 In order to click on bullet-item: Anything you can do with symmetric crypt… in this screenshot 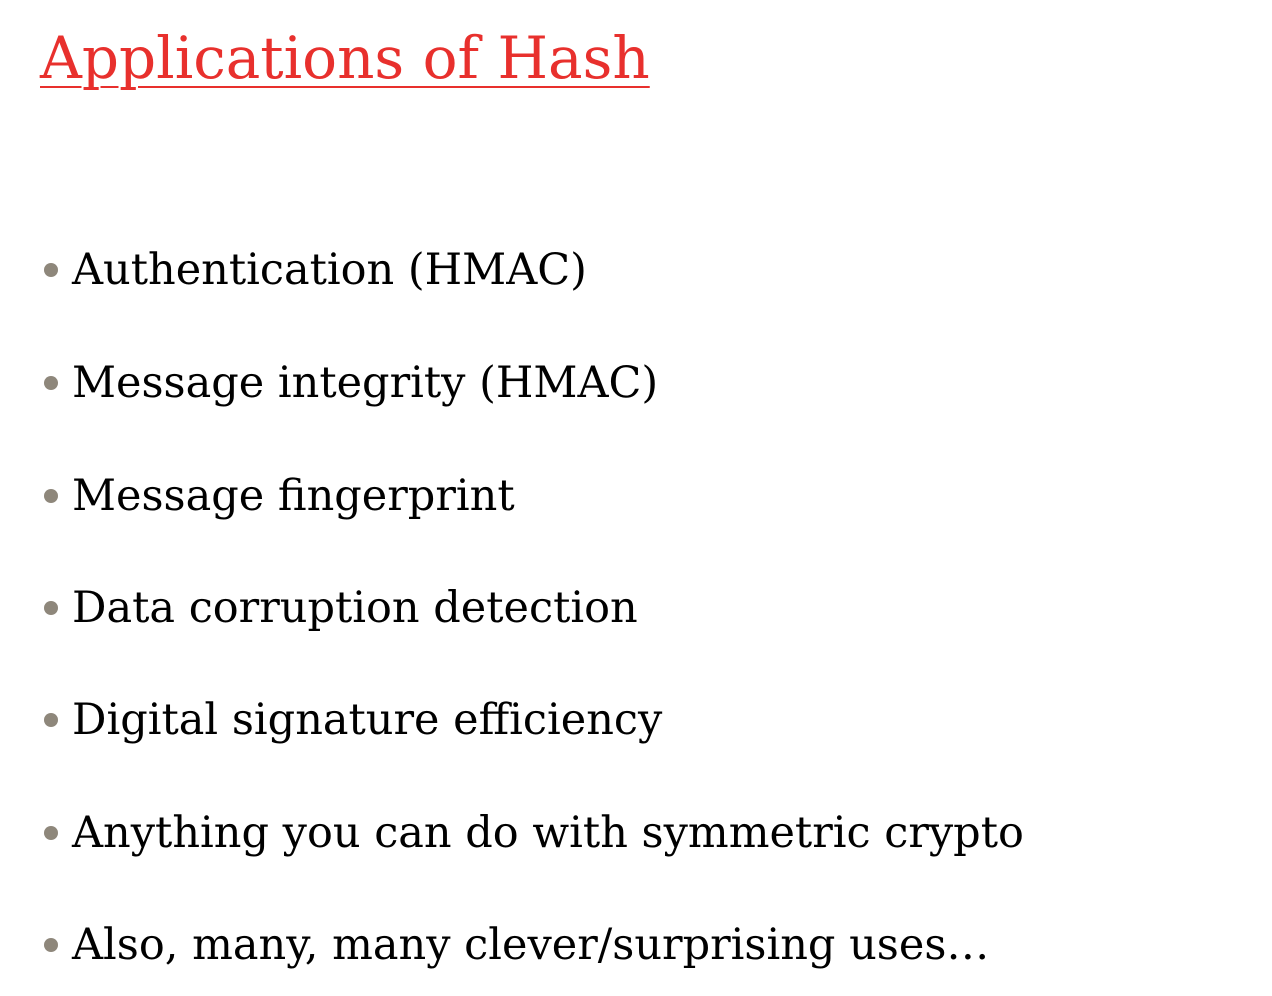, I will do `click(534, 833)`.